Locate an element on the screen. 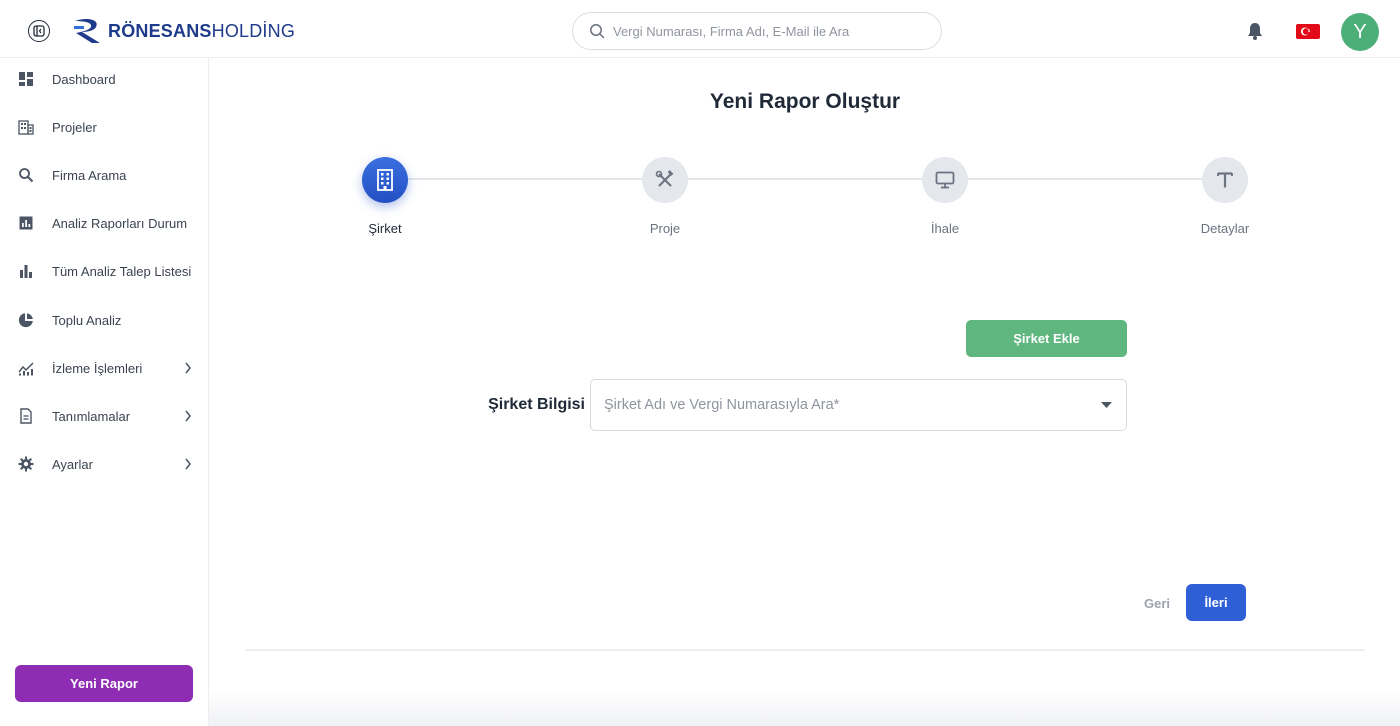  building-icon is located at coordinates (385, 180).